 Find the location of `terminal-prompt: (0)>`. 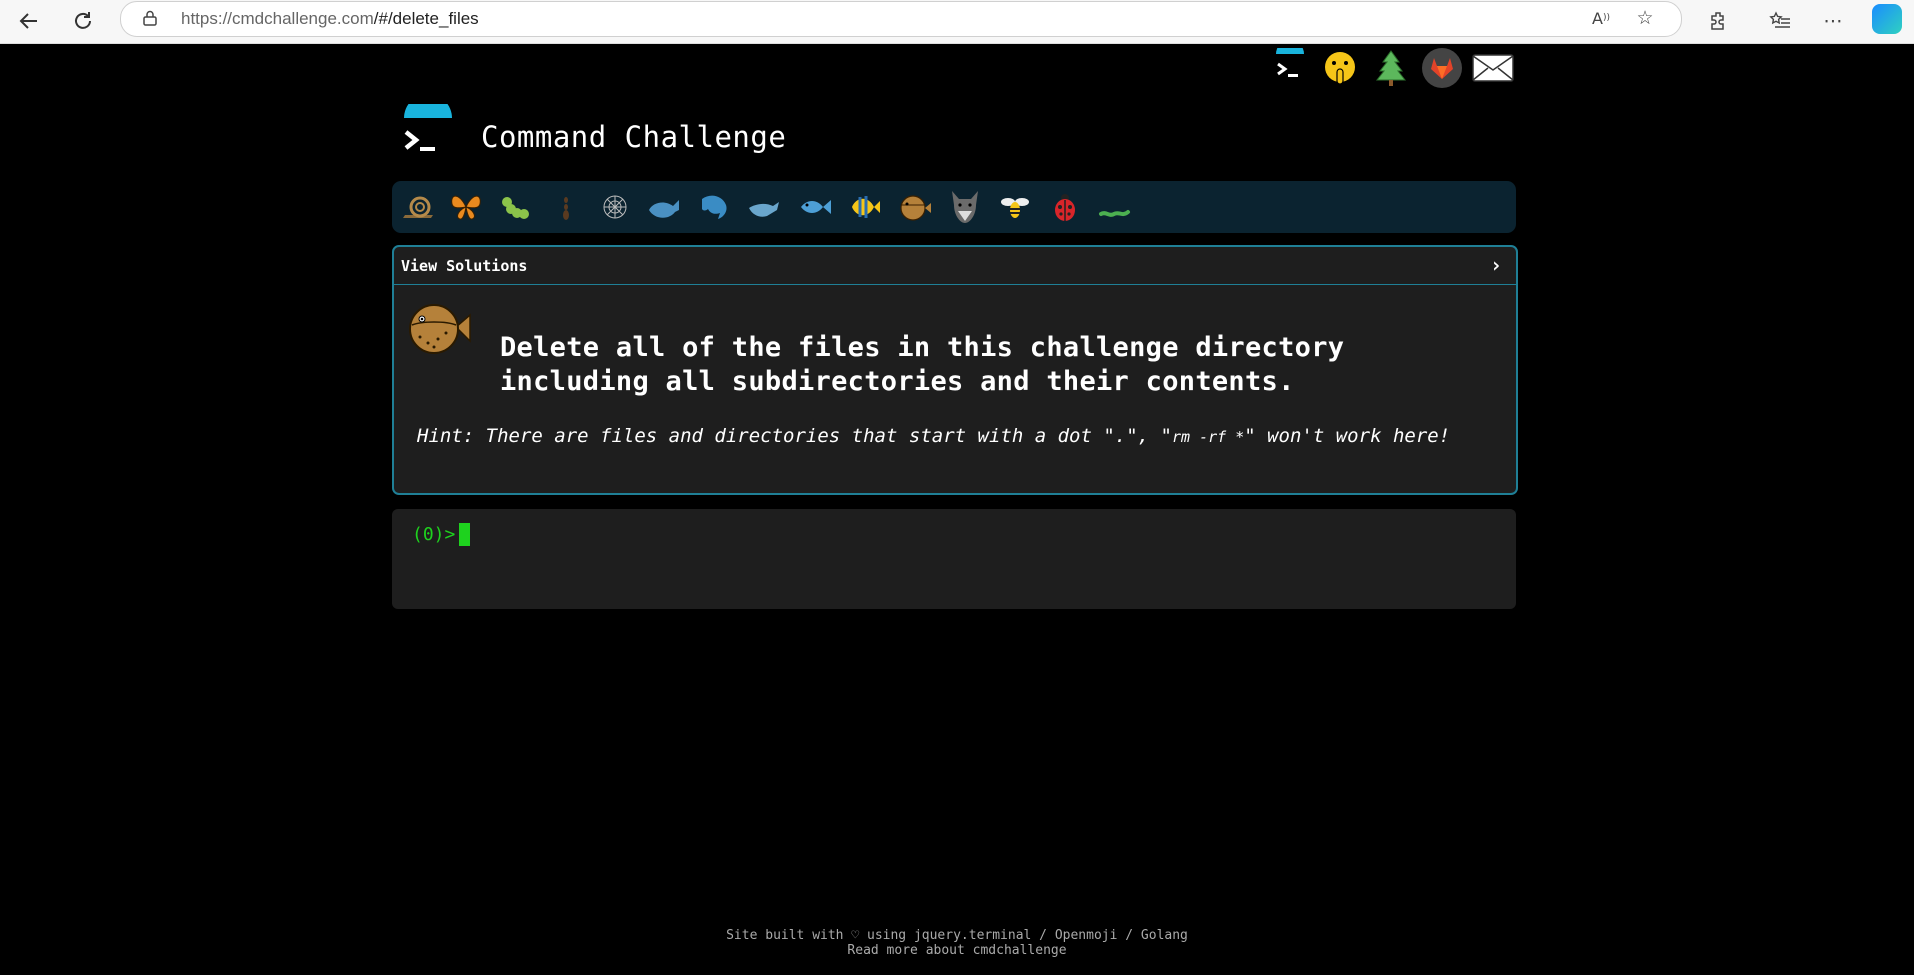

terminal-prompt: (0)> is located at coordinates (434, 534).